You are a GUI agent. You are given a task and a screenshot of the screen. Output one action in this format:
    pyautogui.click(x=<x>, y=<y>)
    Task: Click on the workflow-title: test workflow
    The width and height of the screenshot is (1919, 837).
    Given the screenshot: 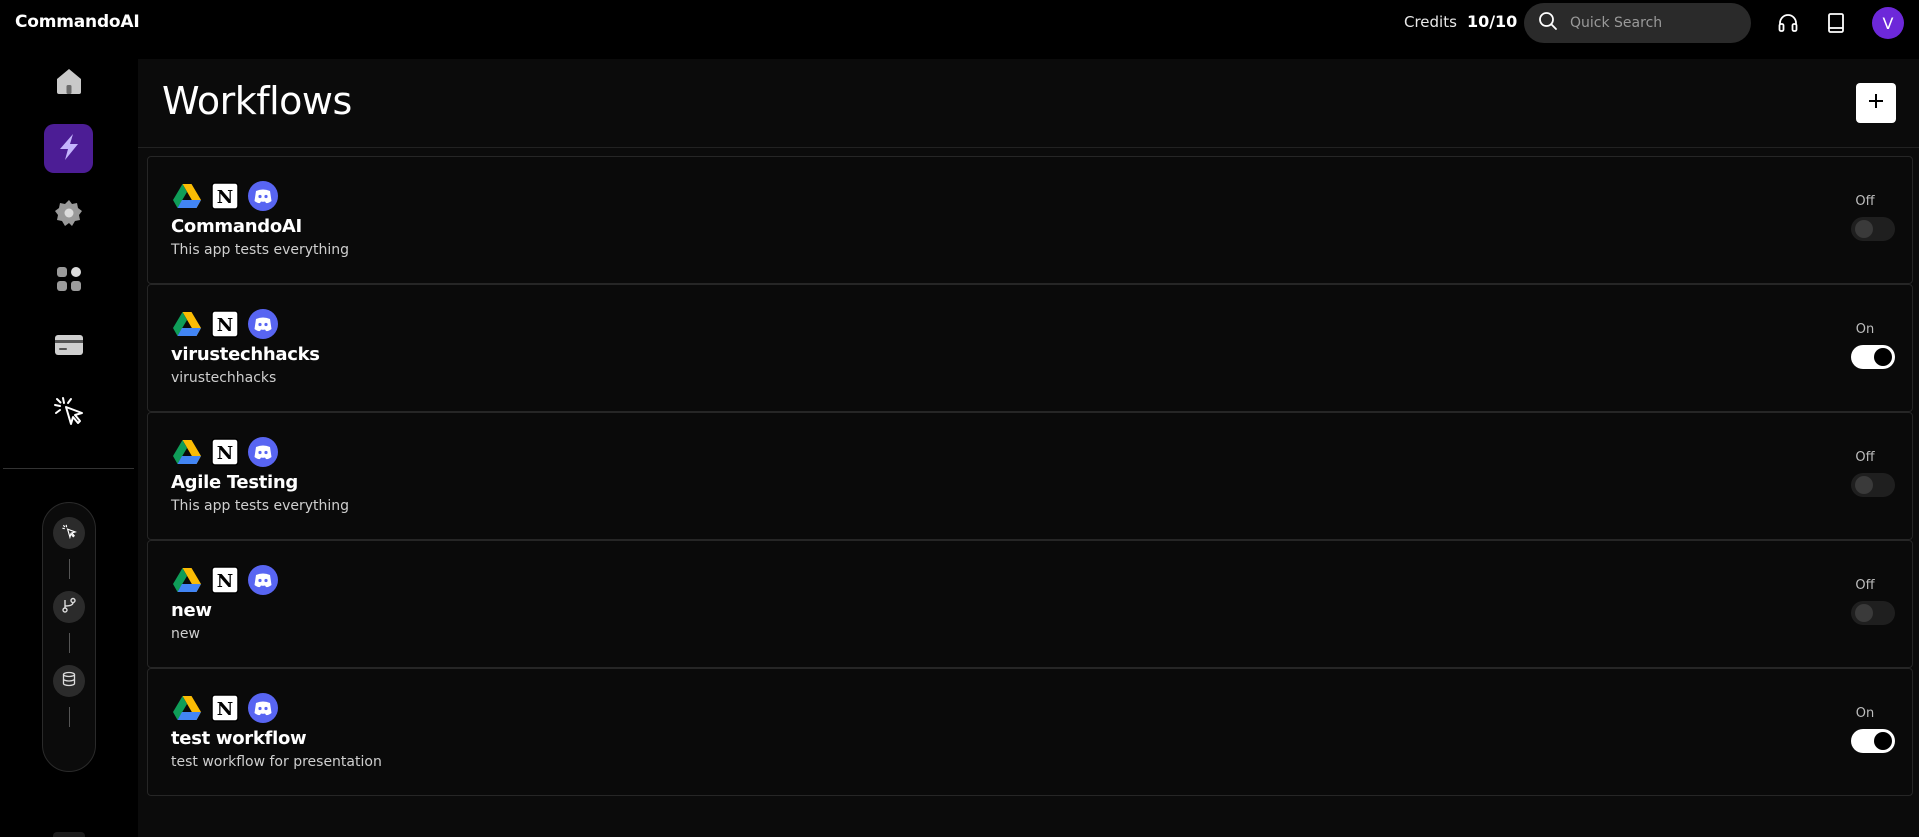 What is the action you would take?
    pyautogui.click(x=239, y=738)
    